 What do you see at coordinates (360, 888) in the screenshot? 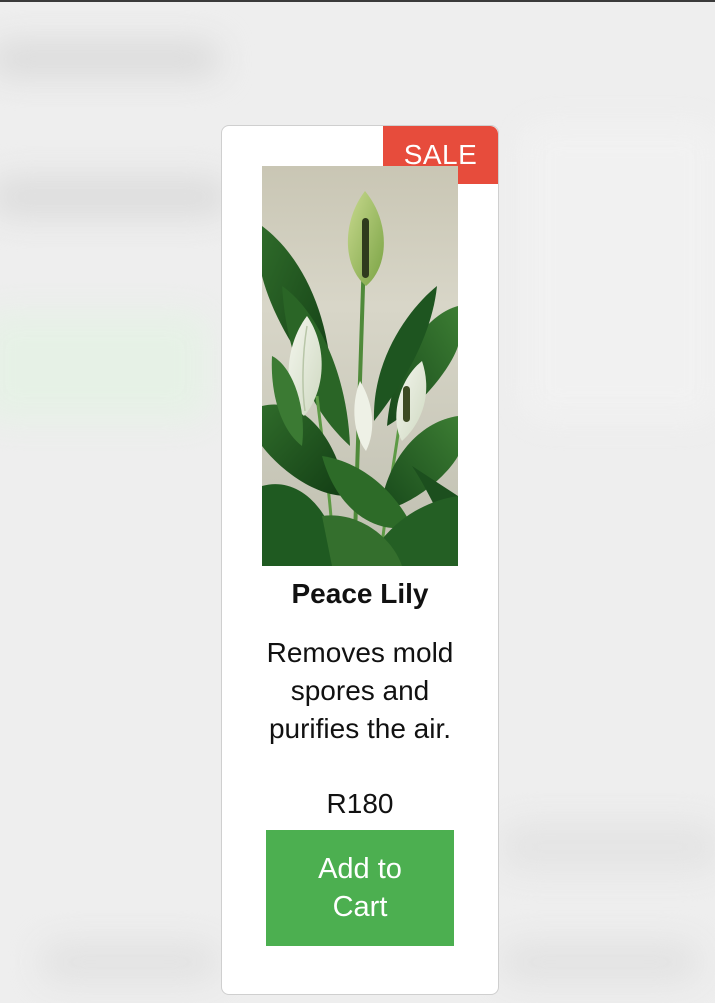
I see `add-to-cart-button: Add to Cart` at bounding box center [360, 888].